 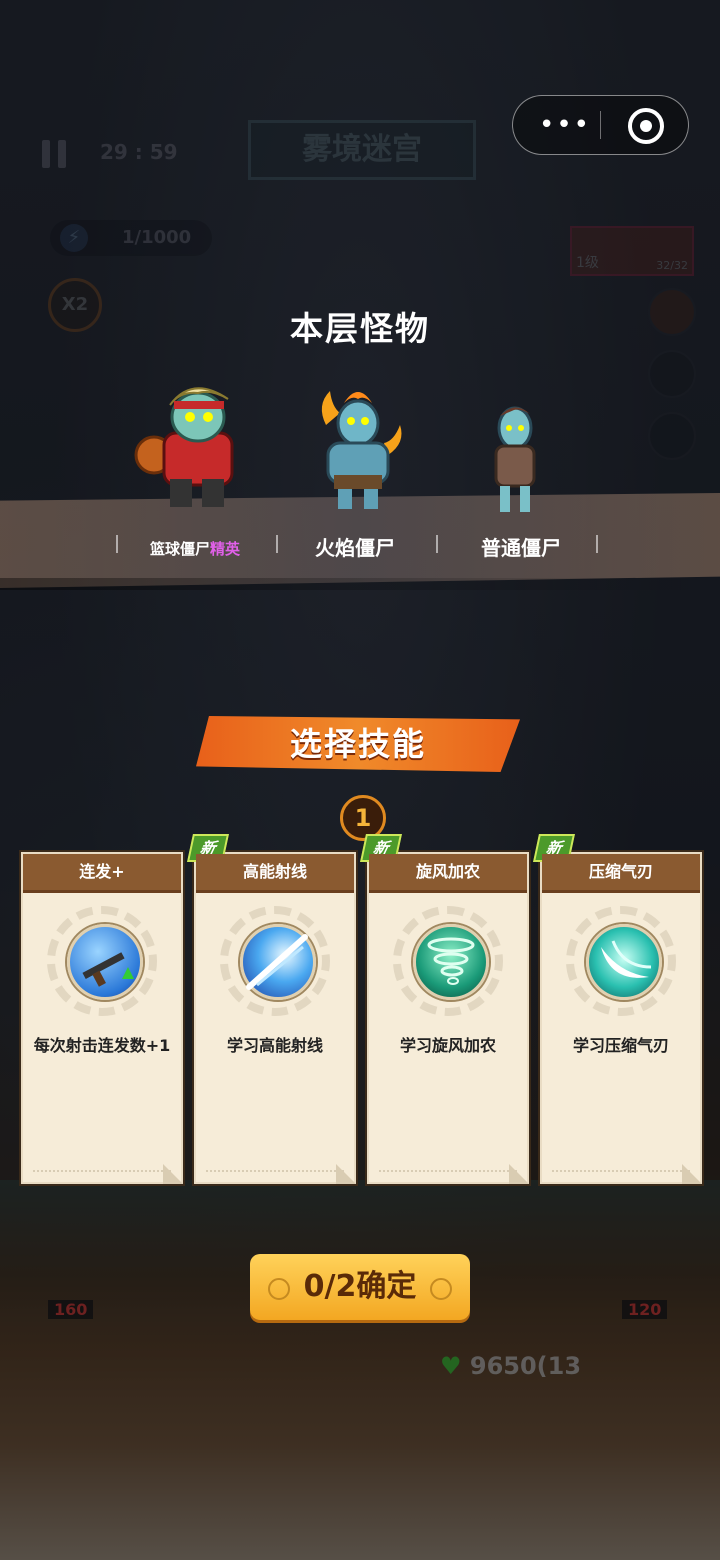 I want to click on tornado-icon, so click(x=451, y=962).